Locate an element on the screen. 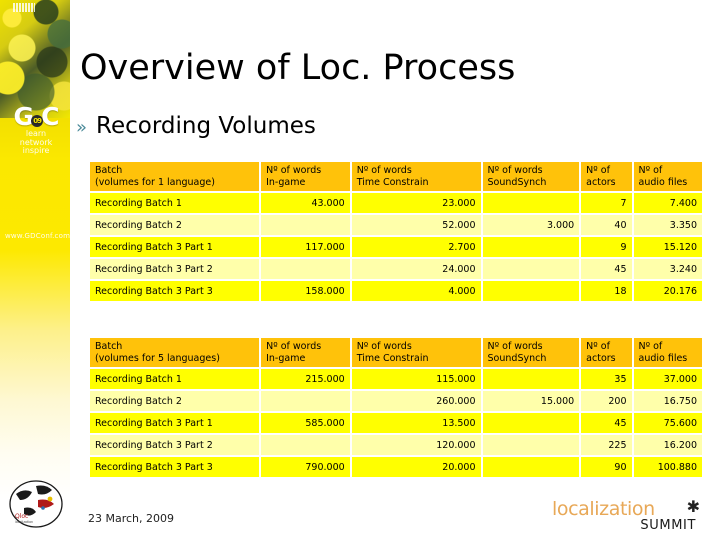 Image resolution: width=720 pixels, height=540 pixels. cell-words-time-constrain: 20.000 is located at coordinates (416, 467).